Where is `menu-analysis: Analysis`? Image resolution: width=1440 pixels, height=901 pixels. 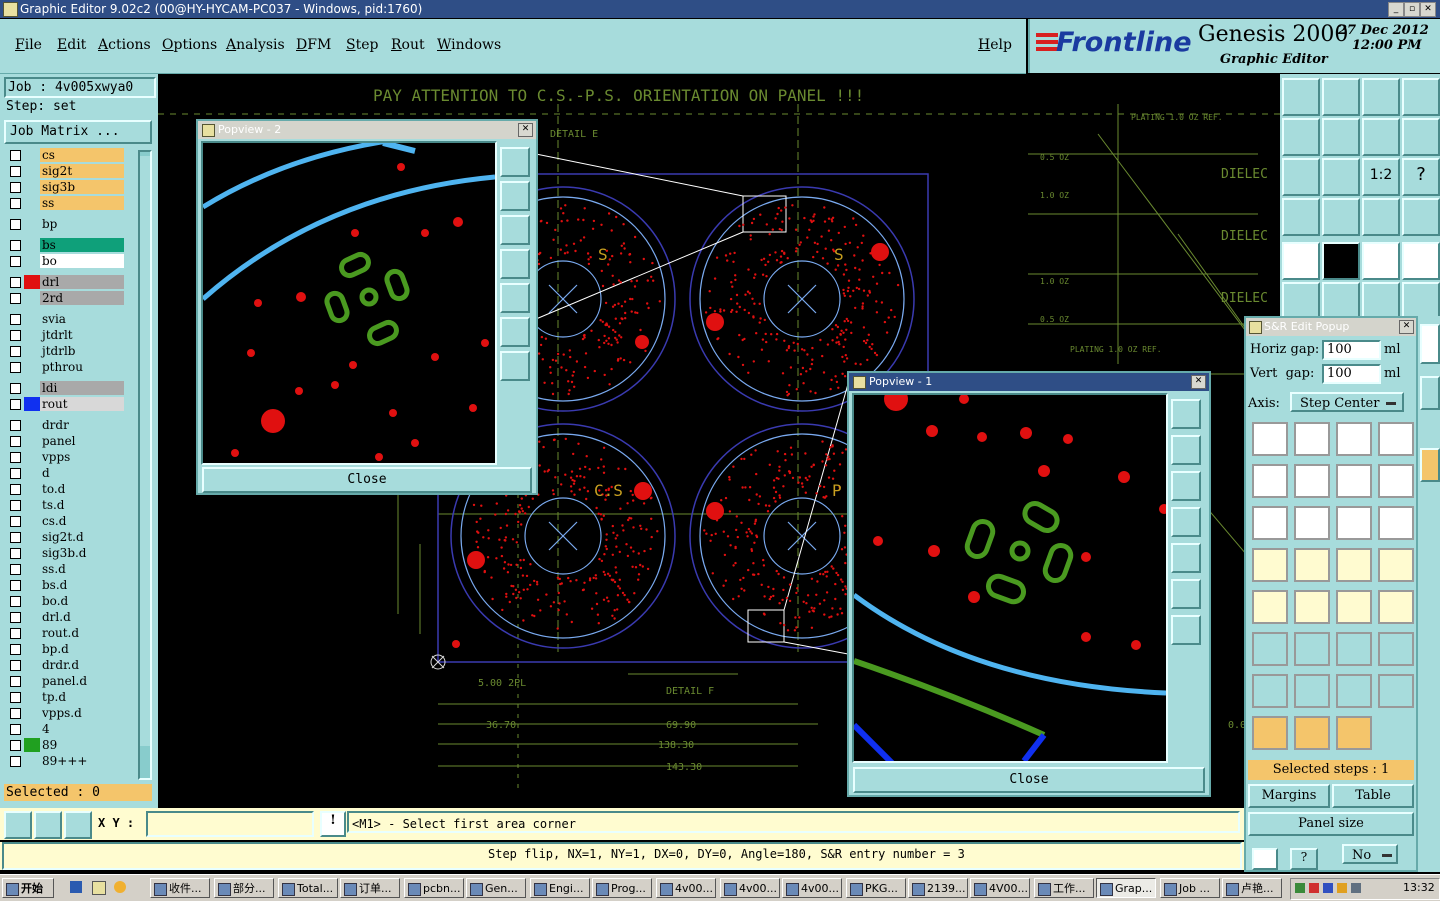
menu-analysis: Analysis is located at coordinates (255, 45).